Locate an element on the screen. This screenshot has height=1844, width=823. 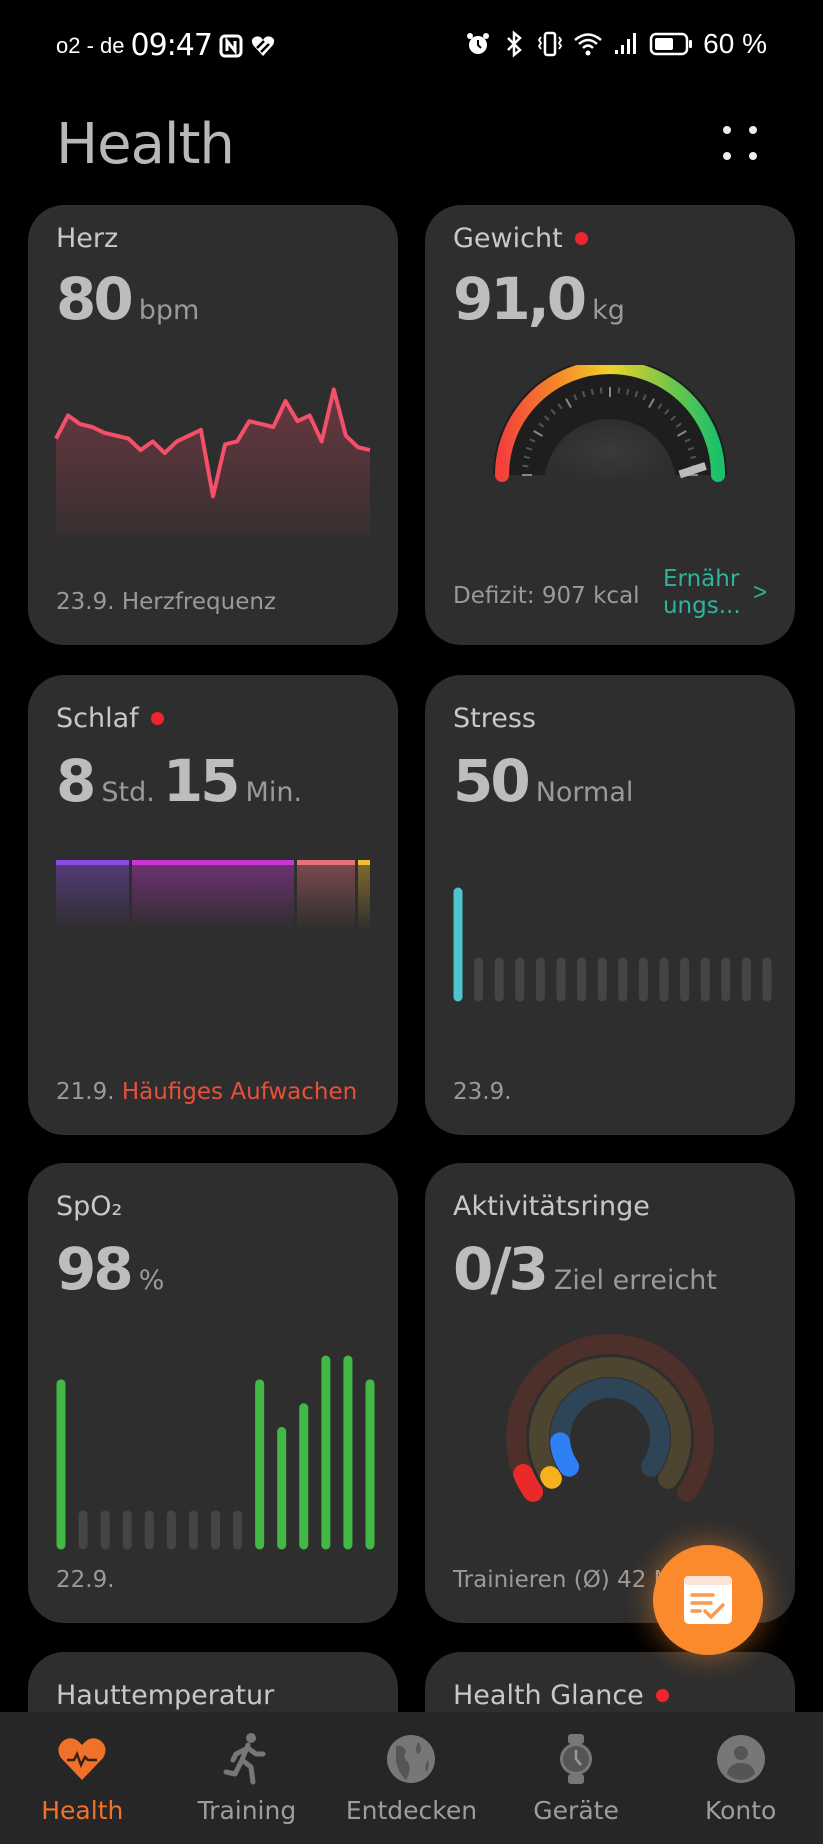
weight-title: Gewicht is located at coordinates (508, 238).